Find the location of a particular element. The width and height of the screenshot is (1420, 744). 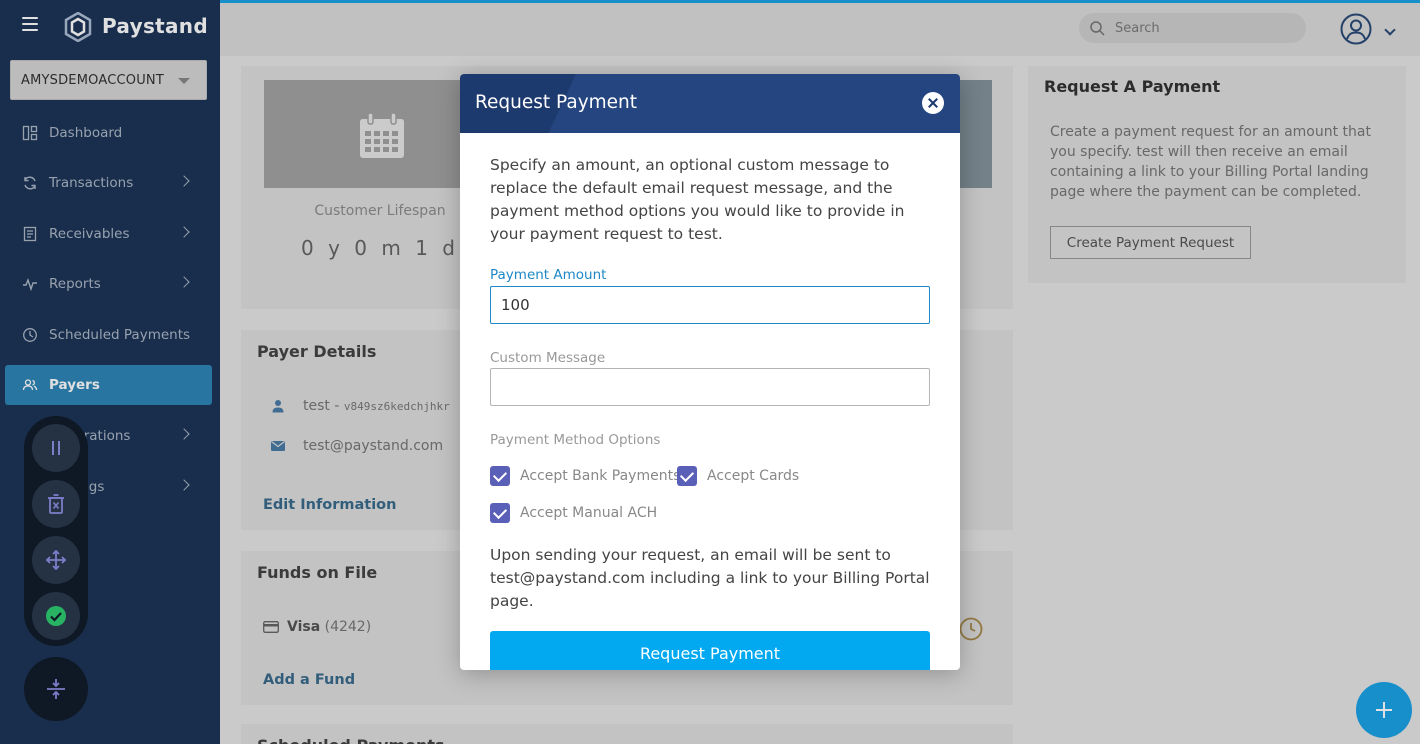

accept-manual-ach-checkbox: Accept Manual ACH is located at coordinates (575, 513).